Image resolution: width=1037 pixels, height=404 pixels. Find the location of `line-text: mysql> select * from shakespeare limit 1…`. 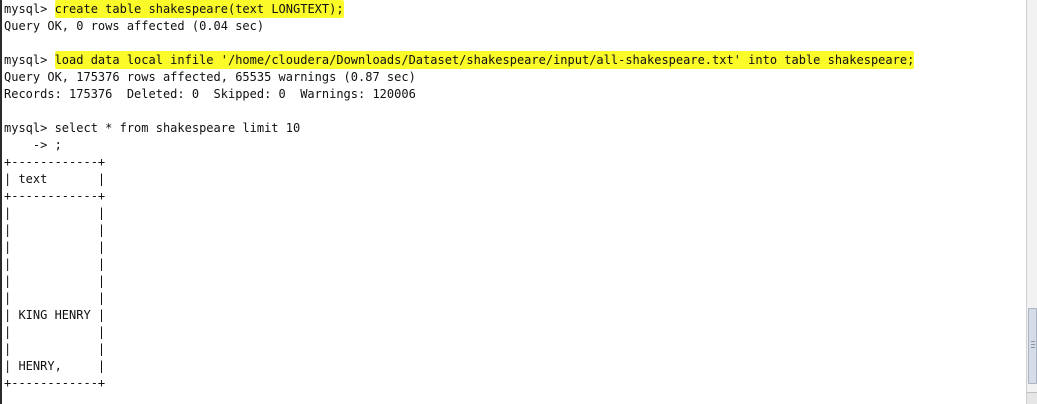

line-text: mysql> select * from shakespeare limit 1… is located at coordinates (152, 128).